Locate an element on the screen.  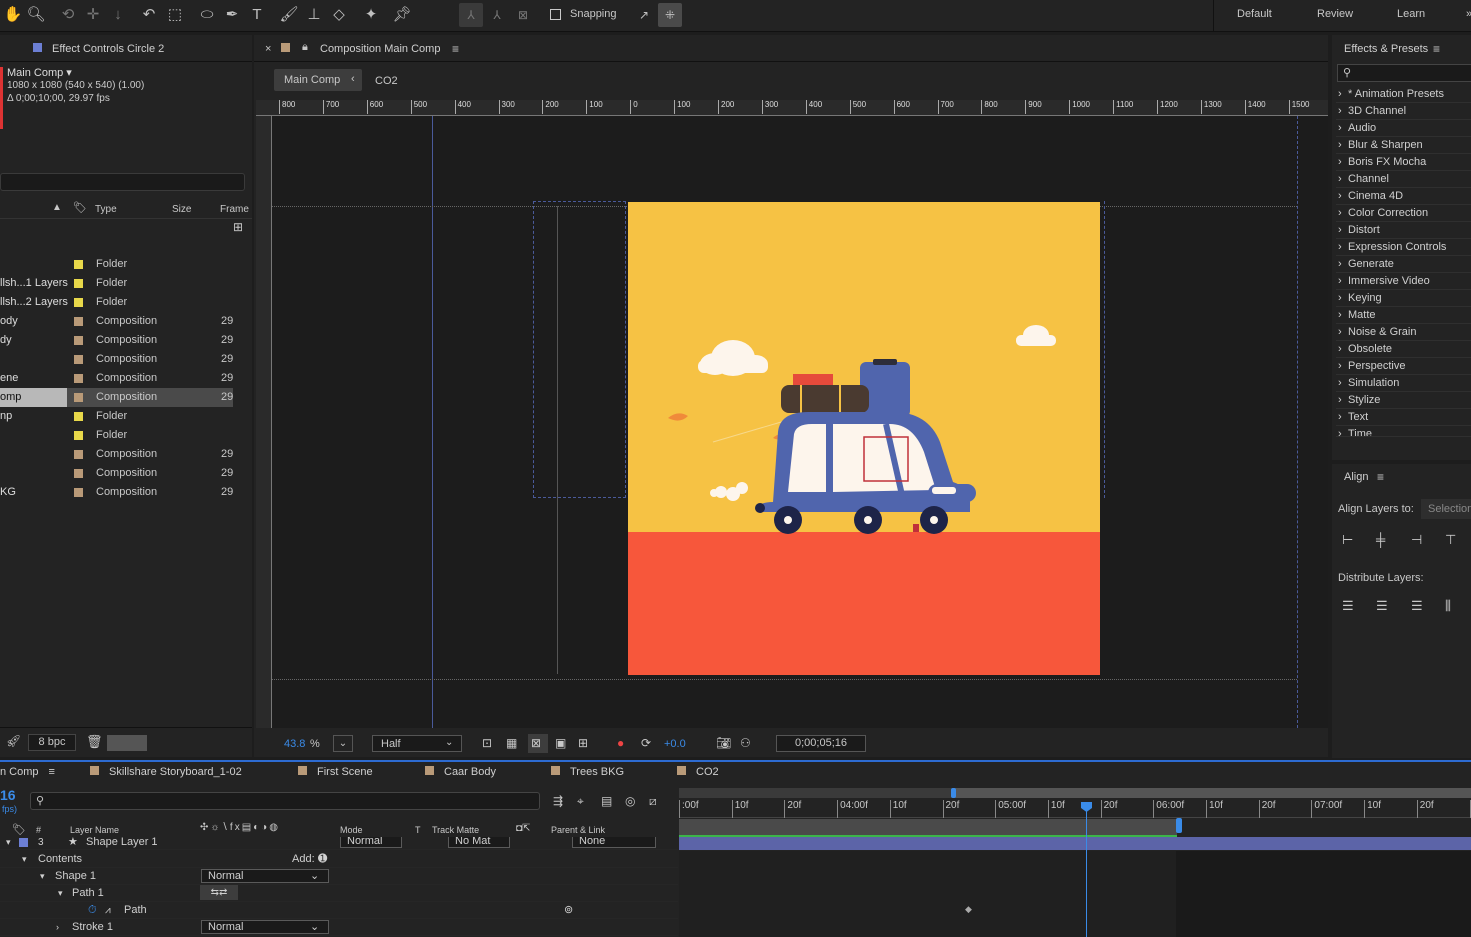
distribute-vertical-center-icon: ☰ is located at coordinates (1382, 606).